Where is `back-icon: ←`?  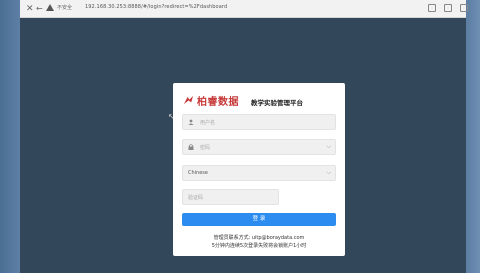
back-icon: ← is located at coordinates (39, 9).